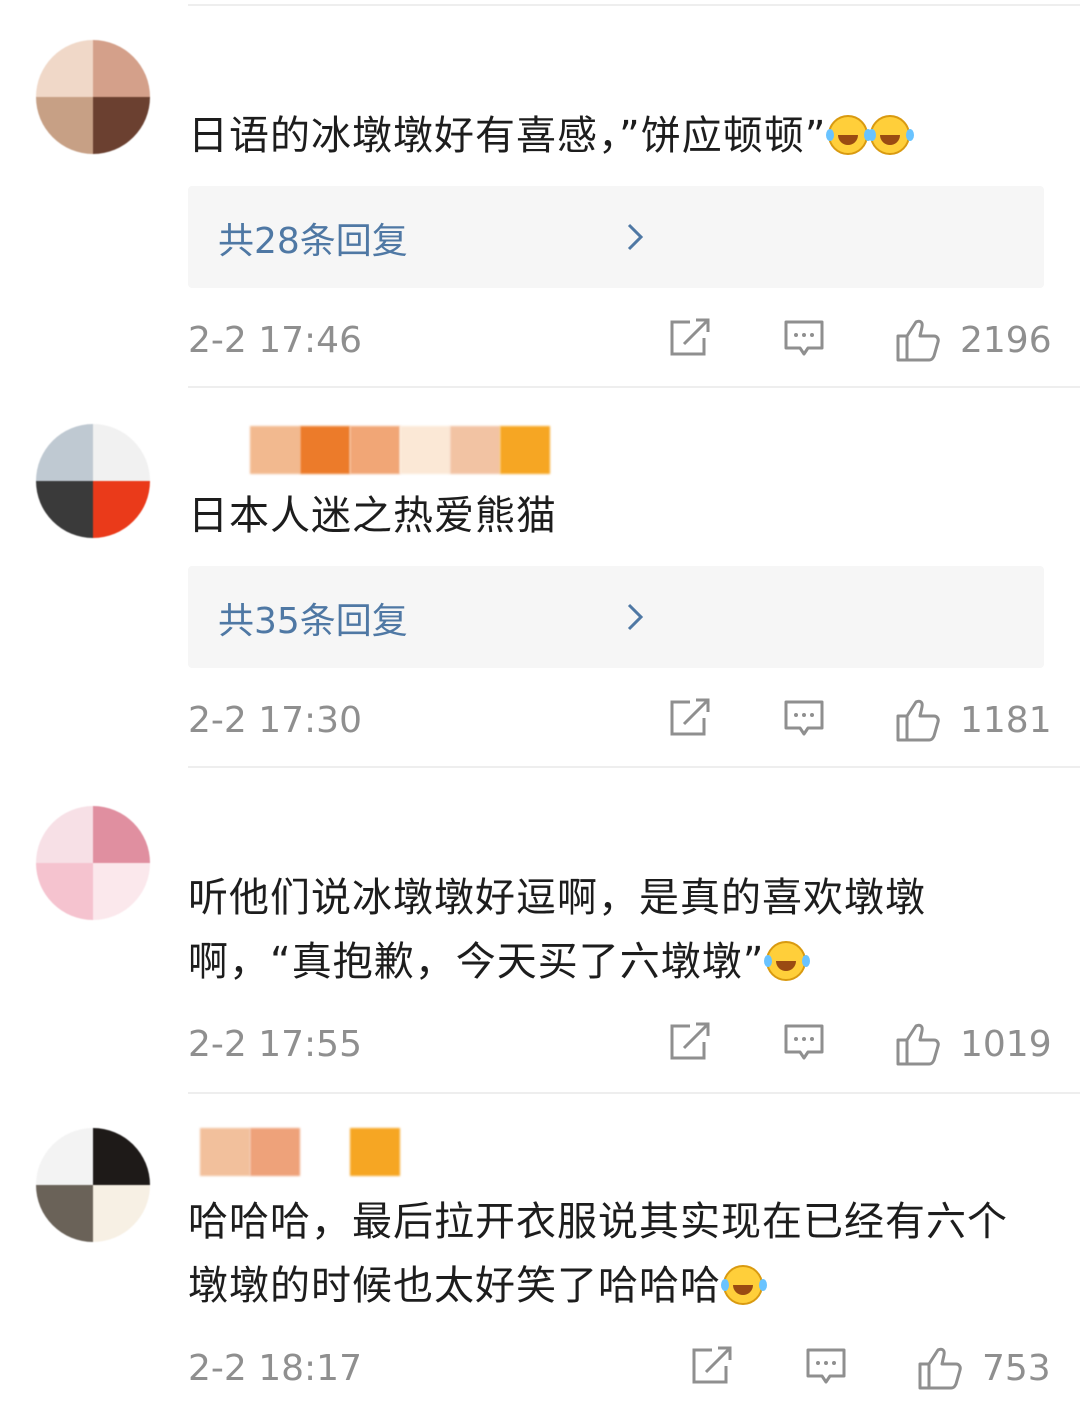  Describe the element at coordinates (275, 1044) in the screenshot. I see `timestamp: 2-2 17:55` at that location.